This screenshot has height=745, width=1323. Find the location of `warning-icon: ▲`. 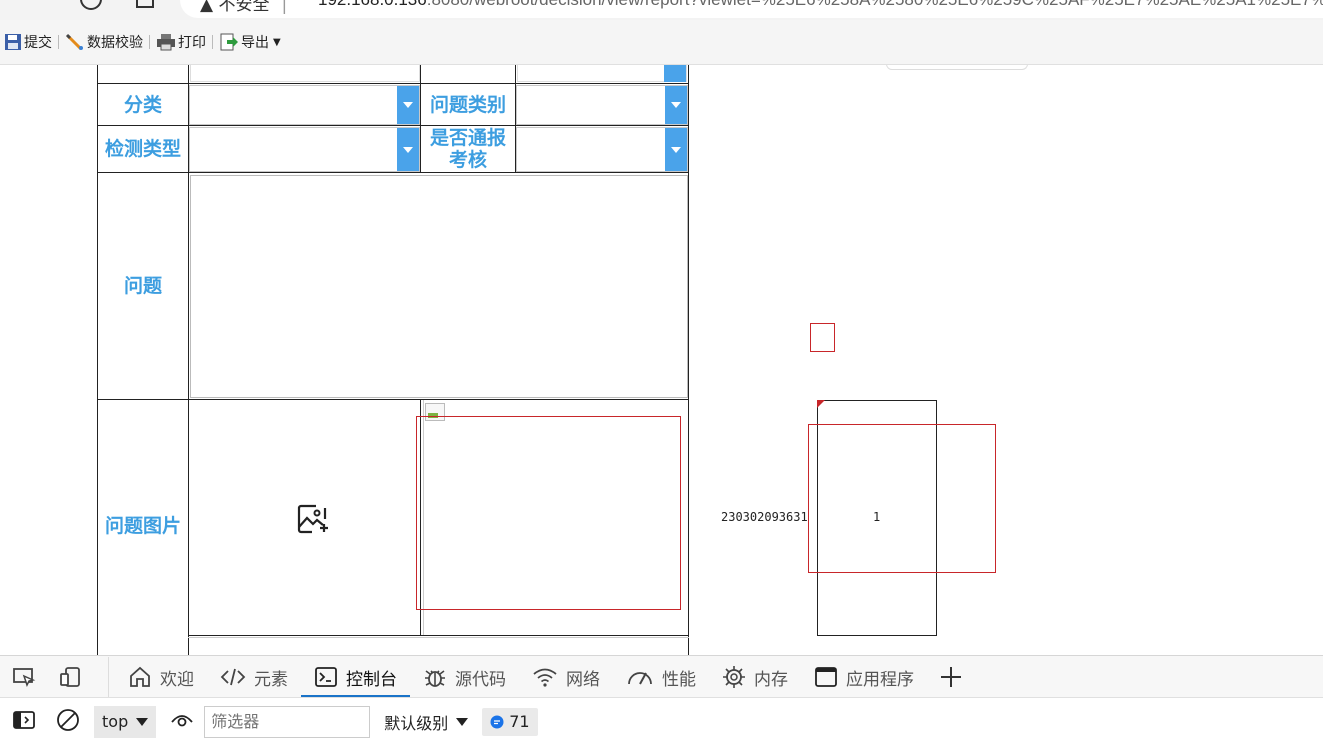

warning-icon: ▲ is located at coordinates (209, 7).